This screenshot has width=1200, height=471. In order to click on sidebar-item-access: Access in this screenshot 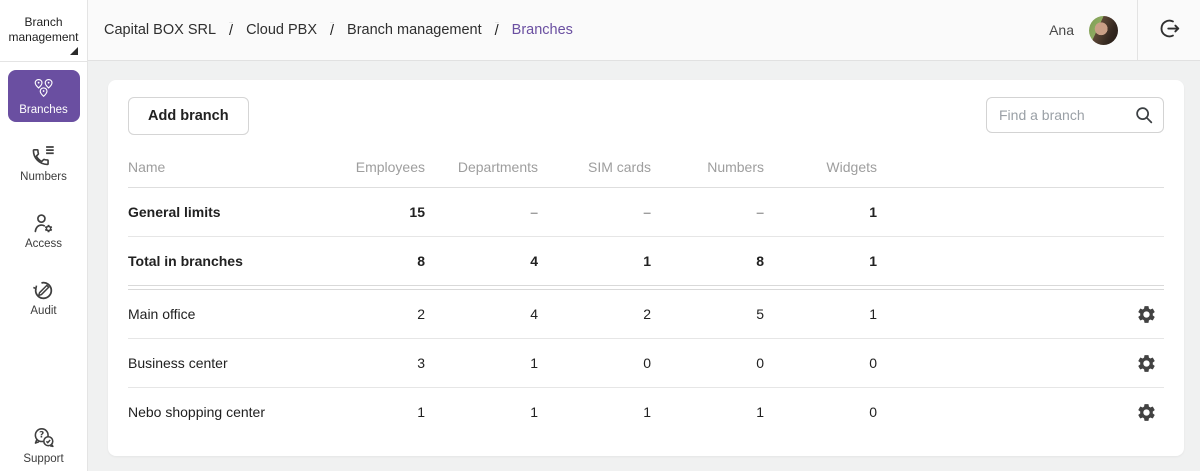, I will do `click(44, 230)`.